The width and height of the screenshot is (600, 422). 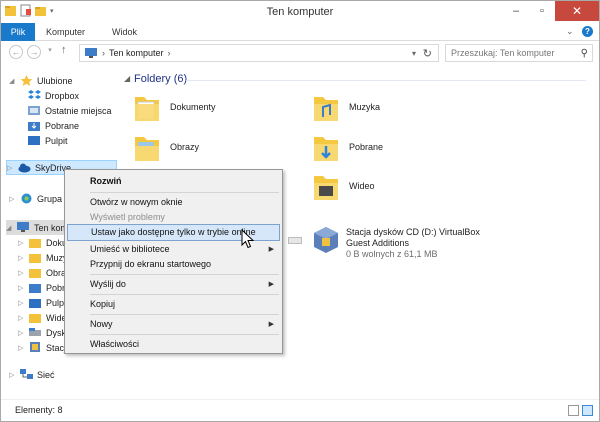 I want to click on address-path: Ten komputer, so click(x=136, y=53).